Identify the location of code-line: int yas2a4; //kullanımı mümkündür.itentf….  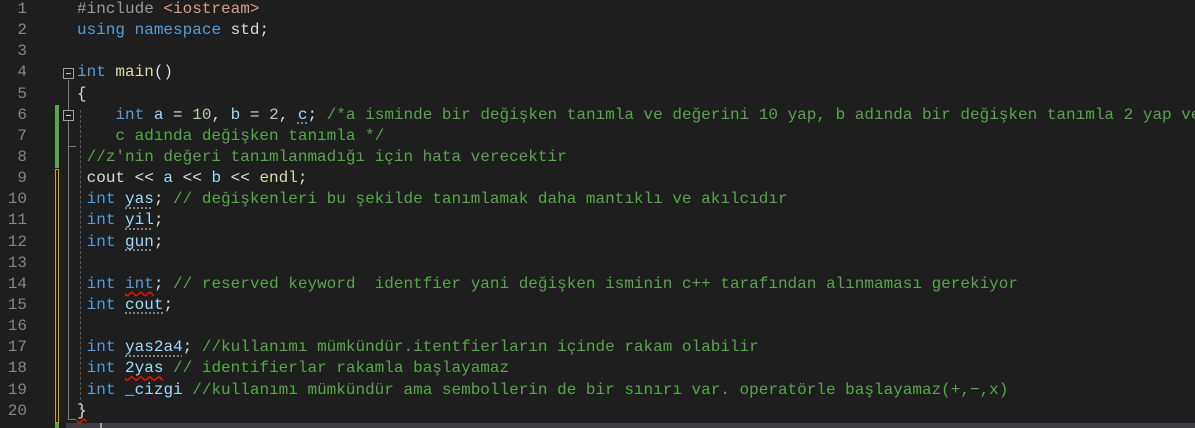
(636, 347).